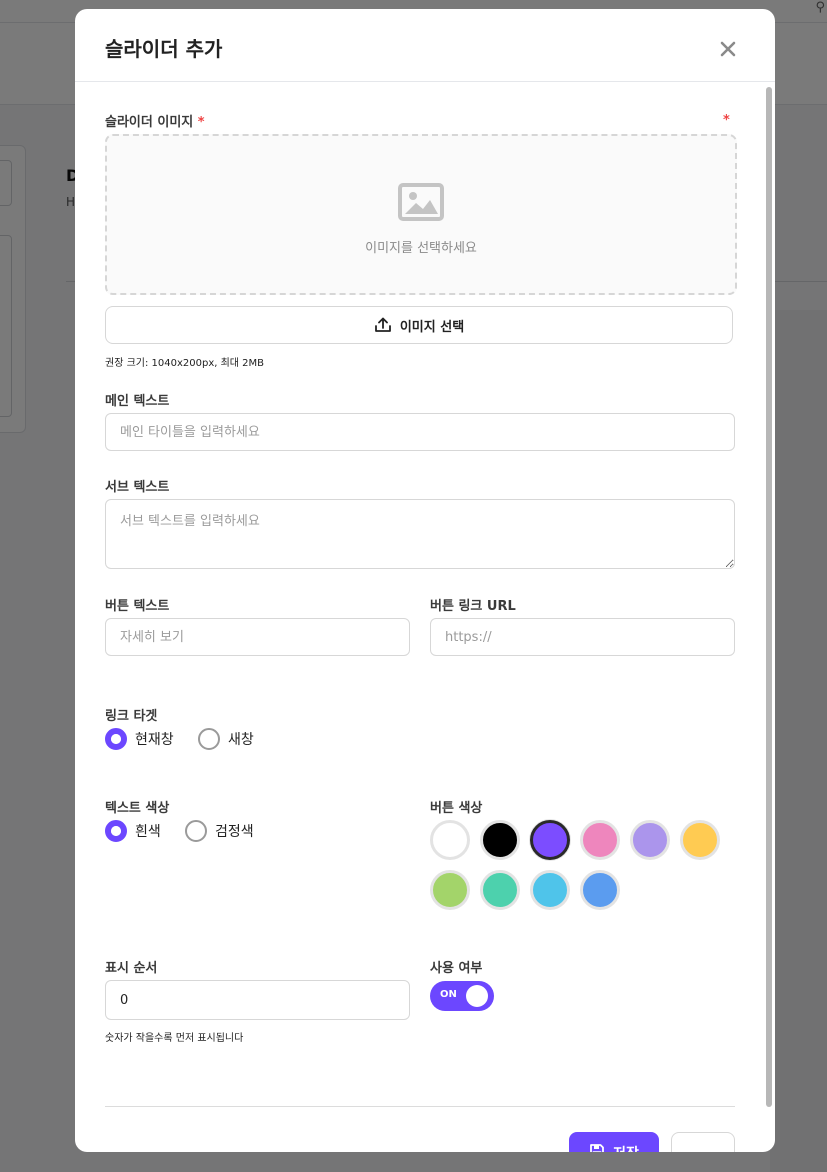 This screenshot has width=827, height=1172. I want to click on radio-label: 새창, so click(241, 740).